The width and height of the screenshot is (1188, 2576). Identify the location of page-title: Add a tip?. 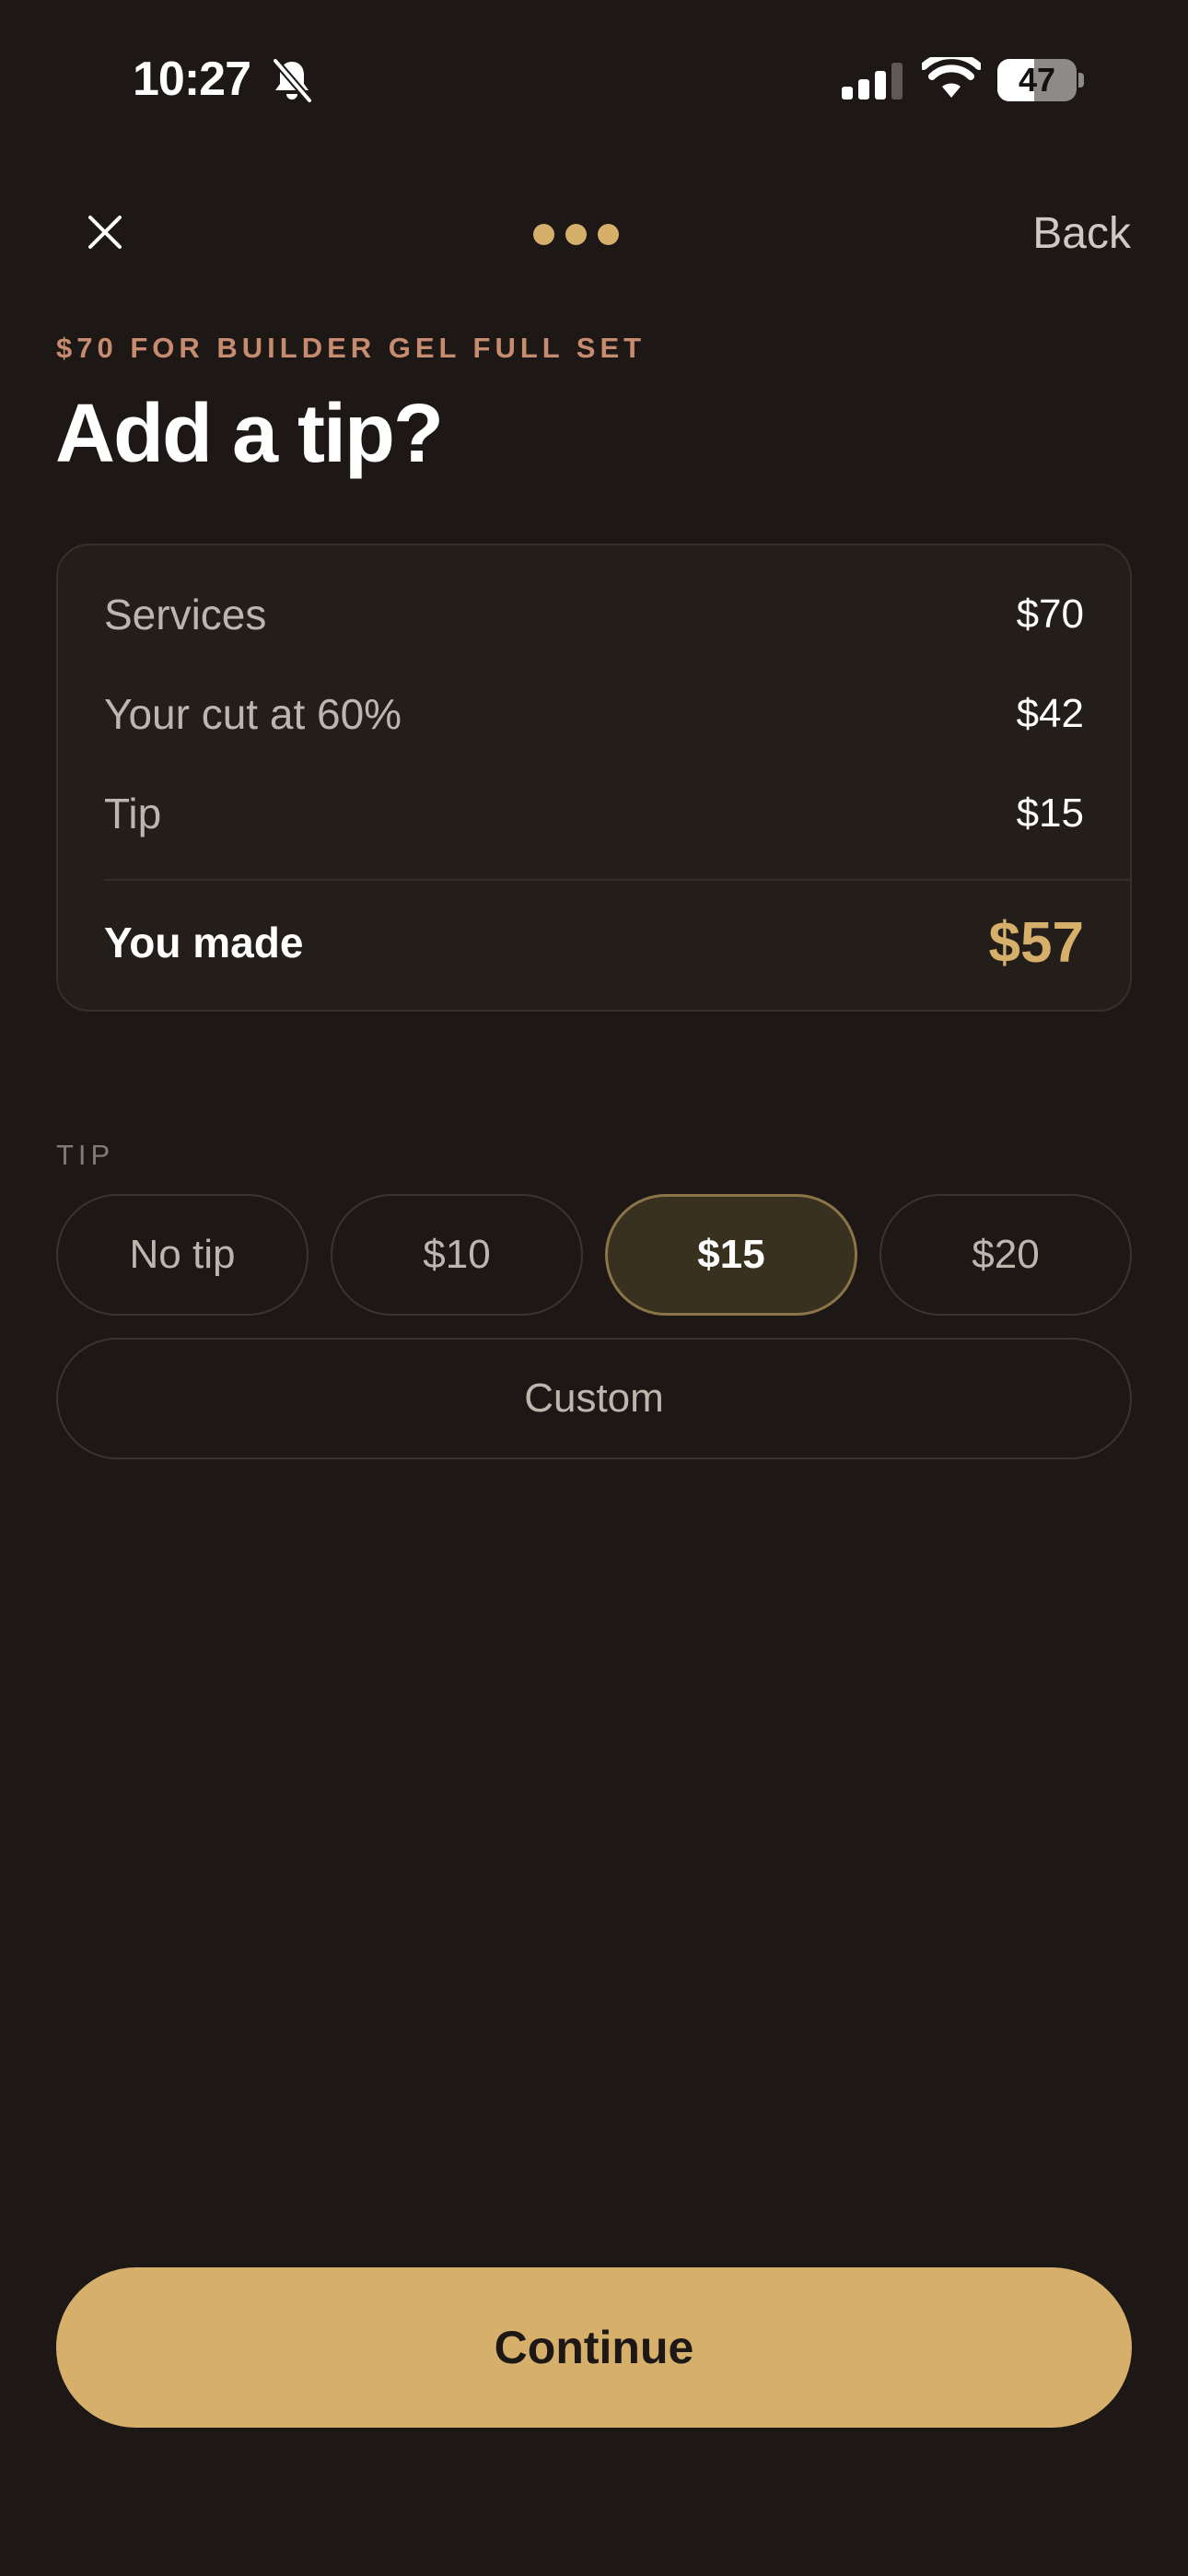
(249, 434).